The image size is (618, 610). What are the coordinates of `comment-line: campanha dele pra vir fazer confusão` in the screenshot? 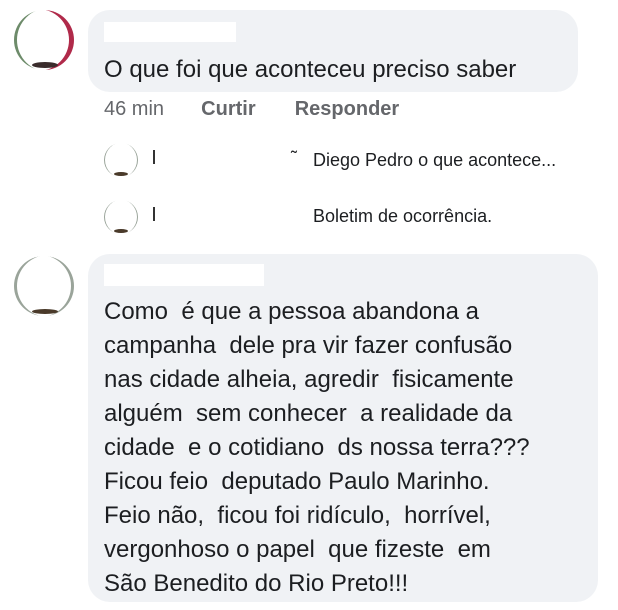 It's located at (308, 345).